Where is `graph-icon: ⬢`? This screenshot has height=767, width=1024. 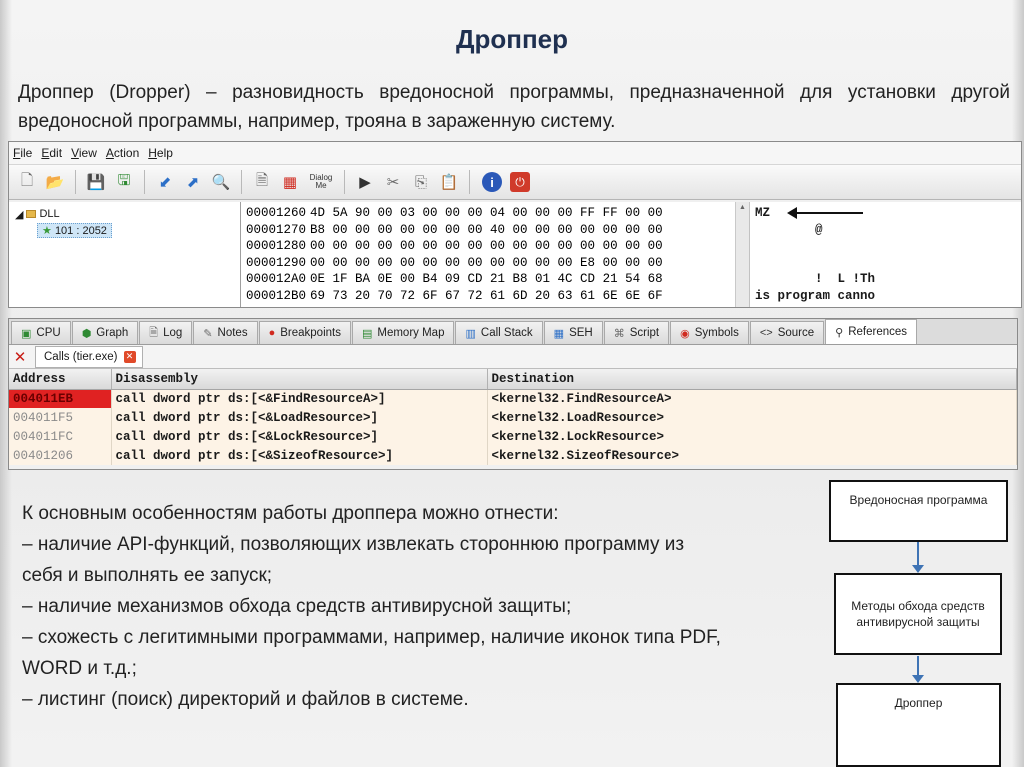
graph-icon: ⬢ is located at coordinates (86, 333).